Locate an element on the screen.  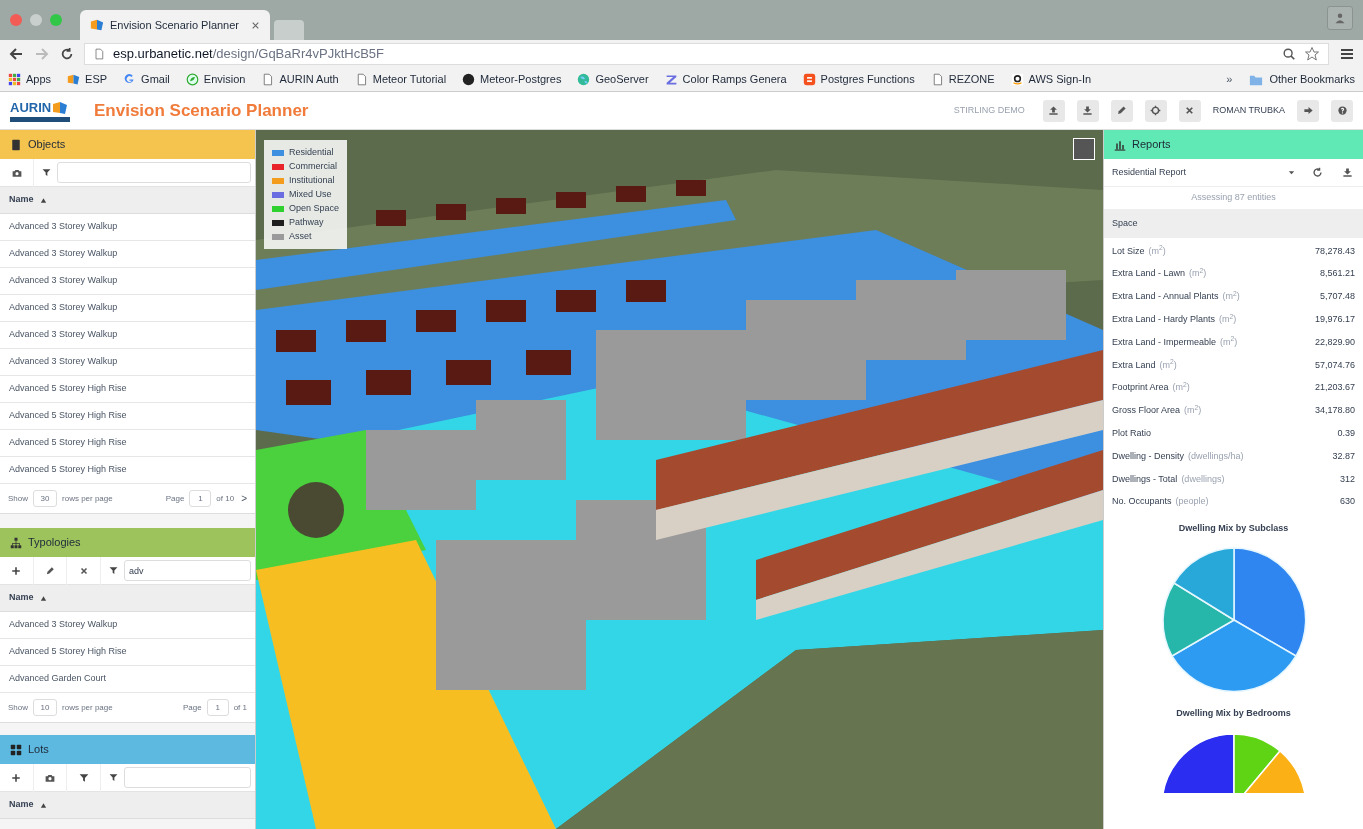
app-title: Envision Scenario Planner is located at coordinates (201, 110).